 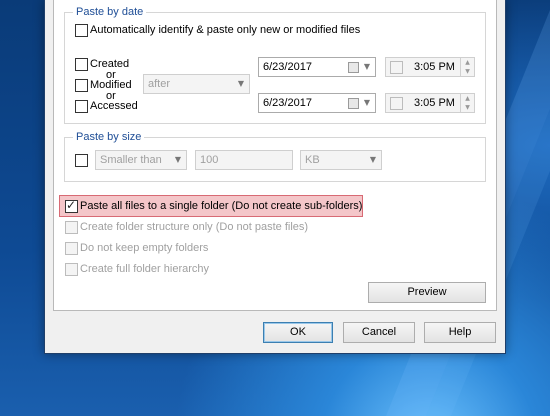 I want to click on size-unit-dropdown: KB ▼, so click(x=341, y=160).